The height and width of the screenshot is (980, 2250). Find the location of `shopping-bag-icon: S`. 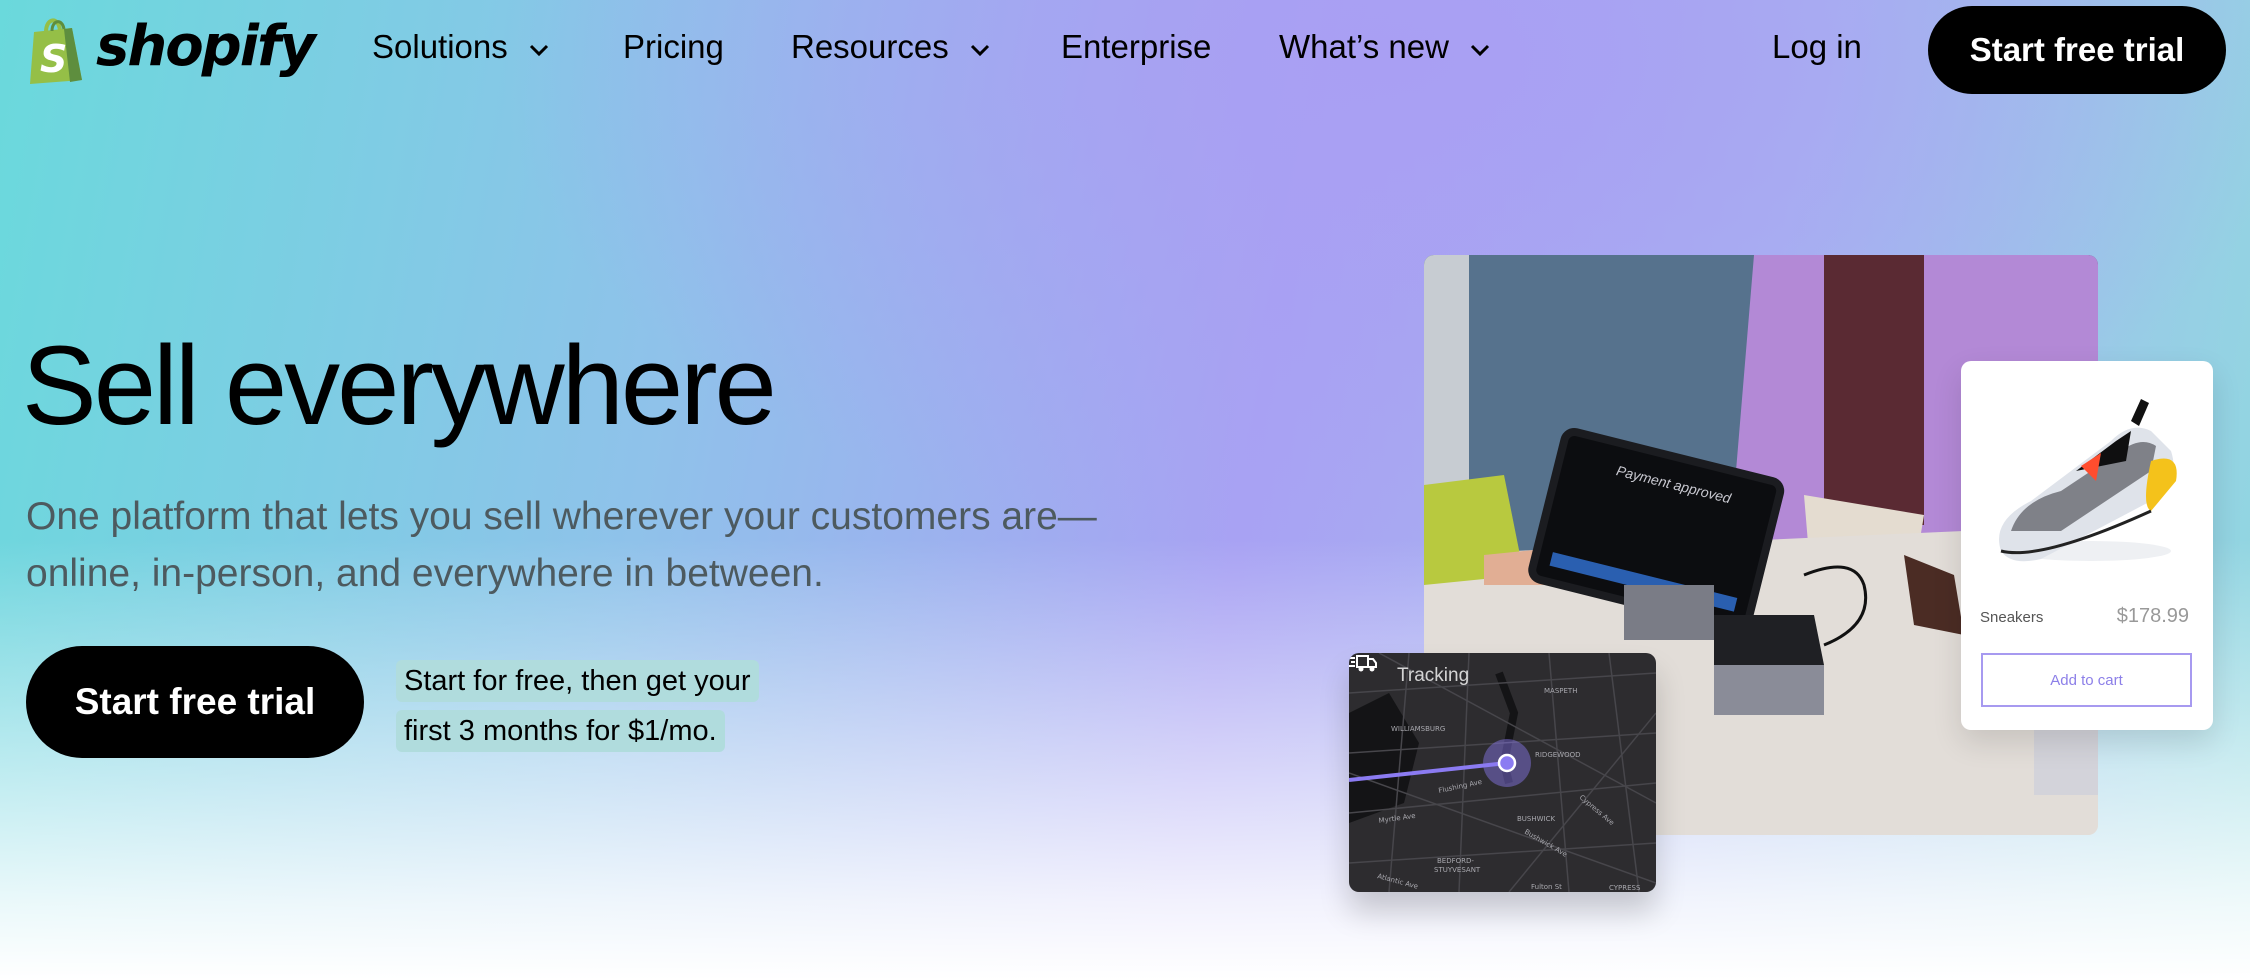

shopping-bag-icon: S is located at coordinates (56, 51).